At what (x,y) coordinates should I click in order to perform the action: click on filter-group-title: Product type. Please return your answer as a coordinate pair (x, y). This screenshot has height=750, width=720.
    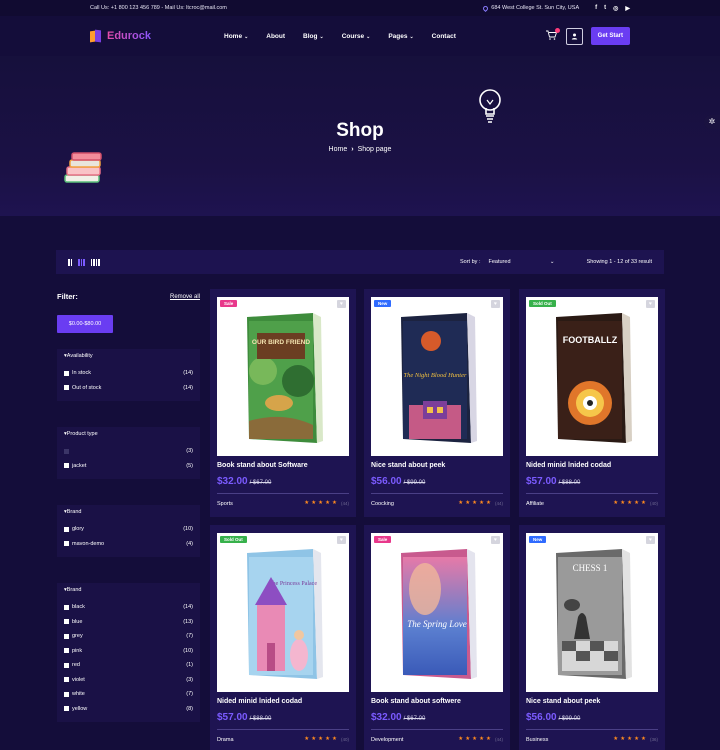
    Looking at the image, I should click on (128, 434).